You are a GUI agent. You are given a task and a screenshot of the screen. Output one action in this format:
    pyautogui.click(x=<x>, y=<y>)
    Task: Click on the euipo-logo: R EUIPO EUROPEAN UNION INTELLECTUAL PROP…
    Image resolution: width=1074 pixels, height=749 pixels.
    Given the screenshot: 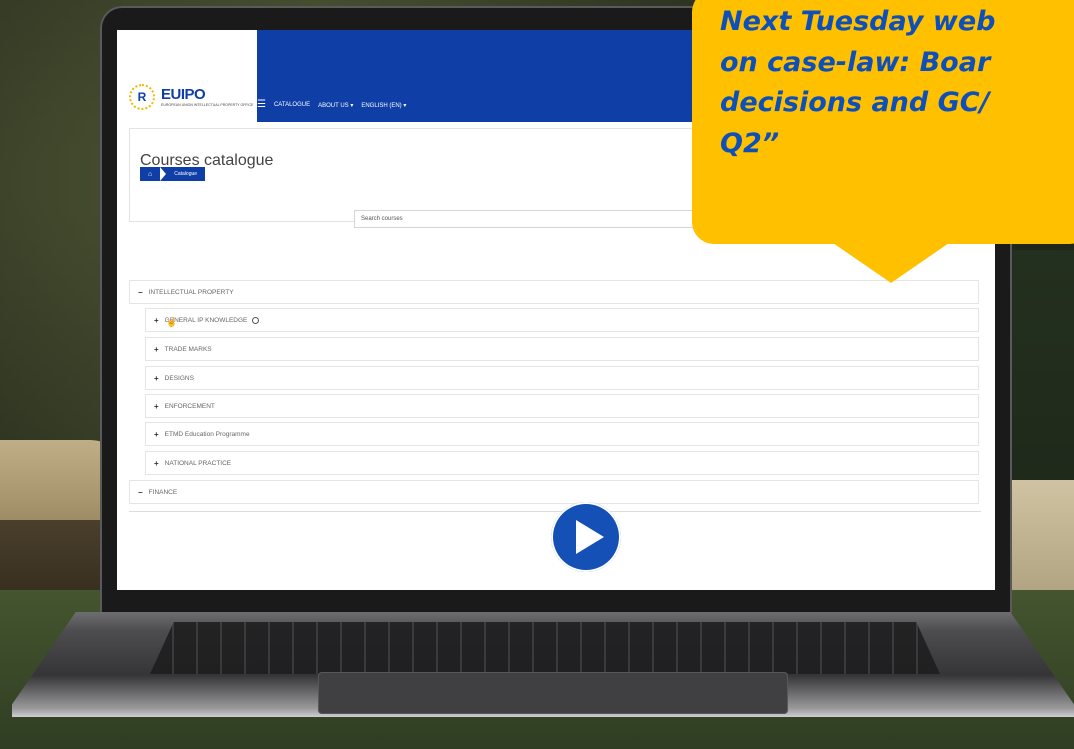 What is the action you would take?
    pyautogui.click(x=191, y=97)
    